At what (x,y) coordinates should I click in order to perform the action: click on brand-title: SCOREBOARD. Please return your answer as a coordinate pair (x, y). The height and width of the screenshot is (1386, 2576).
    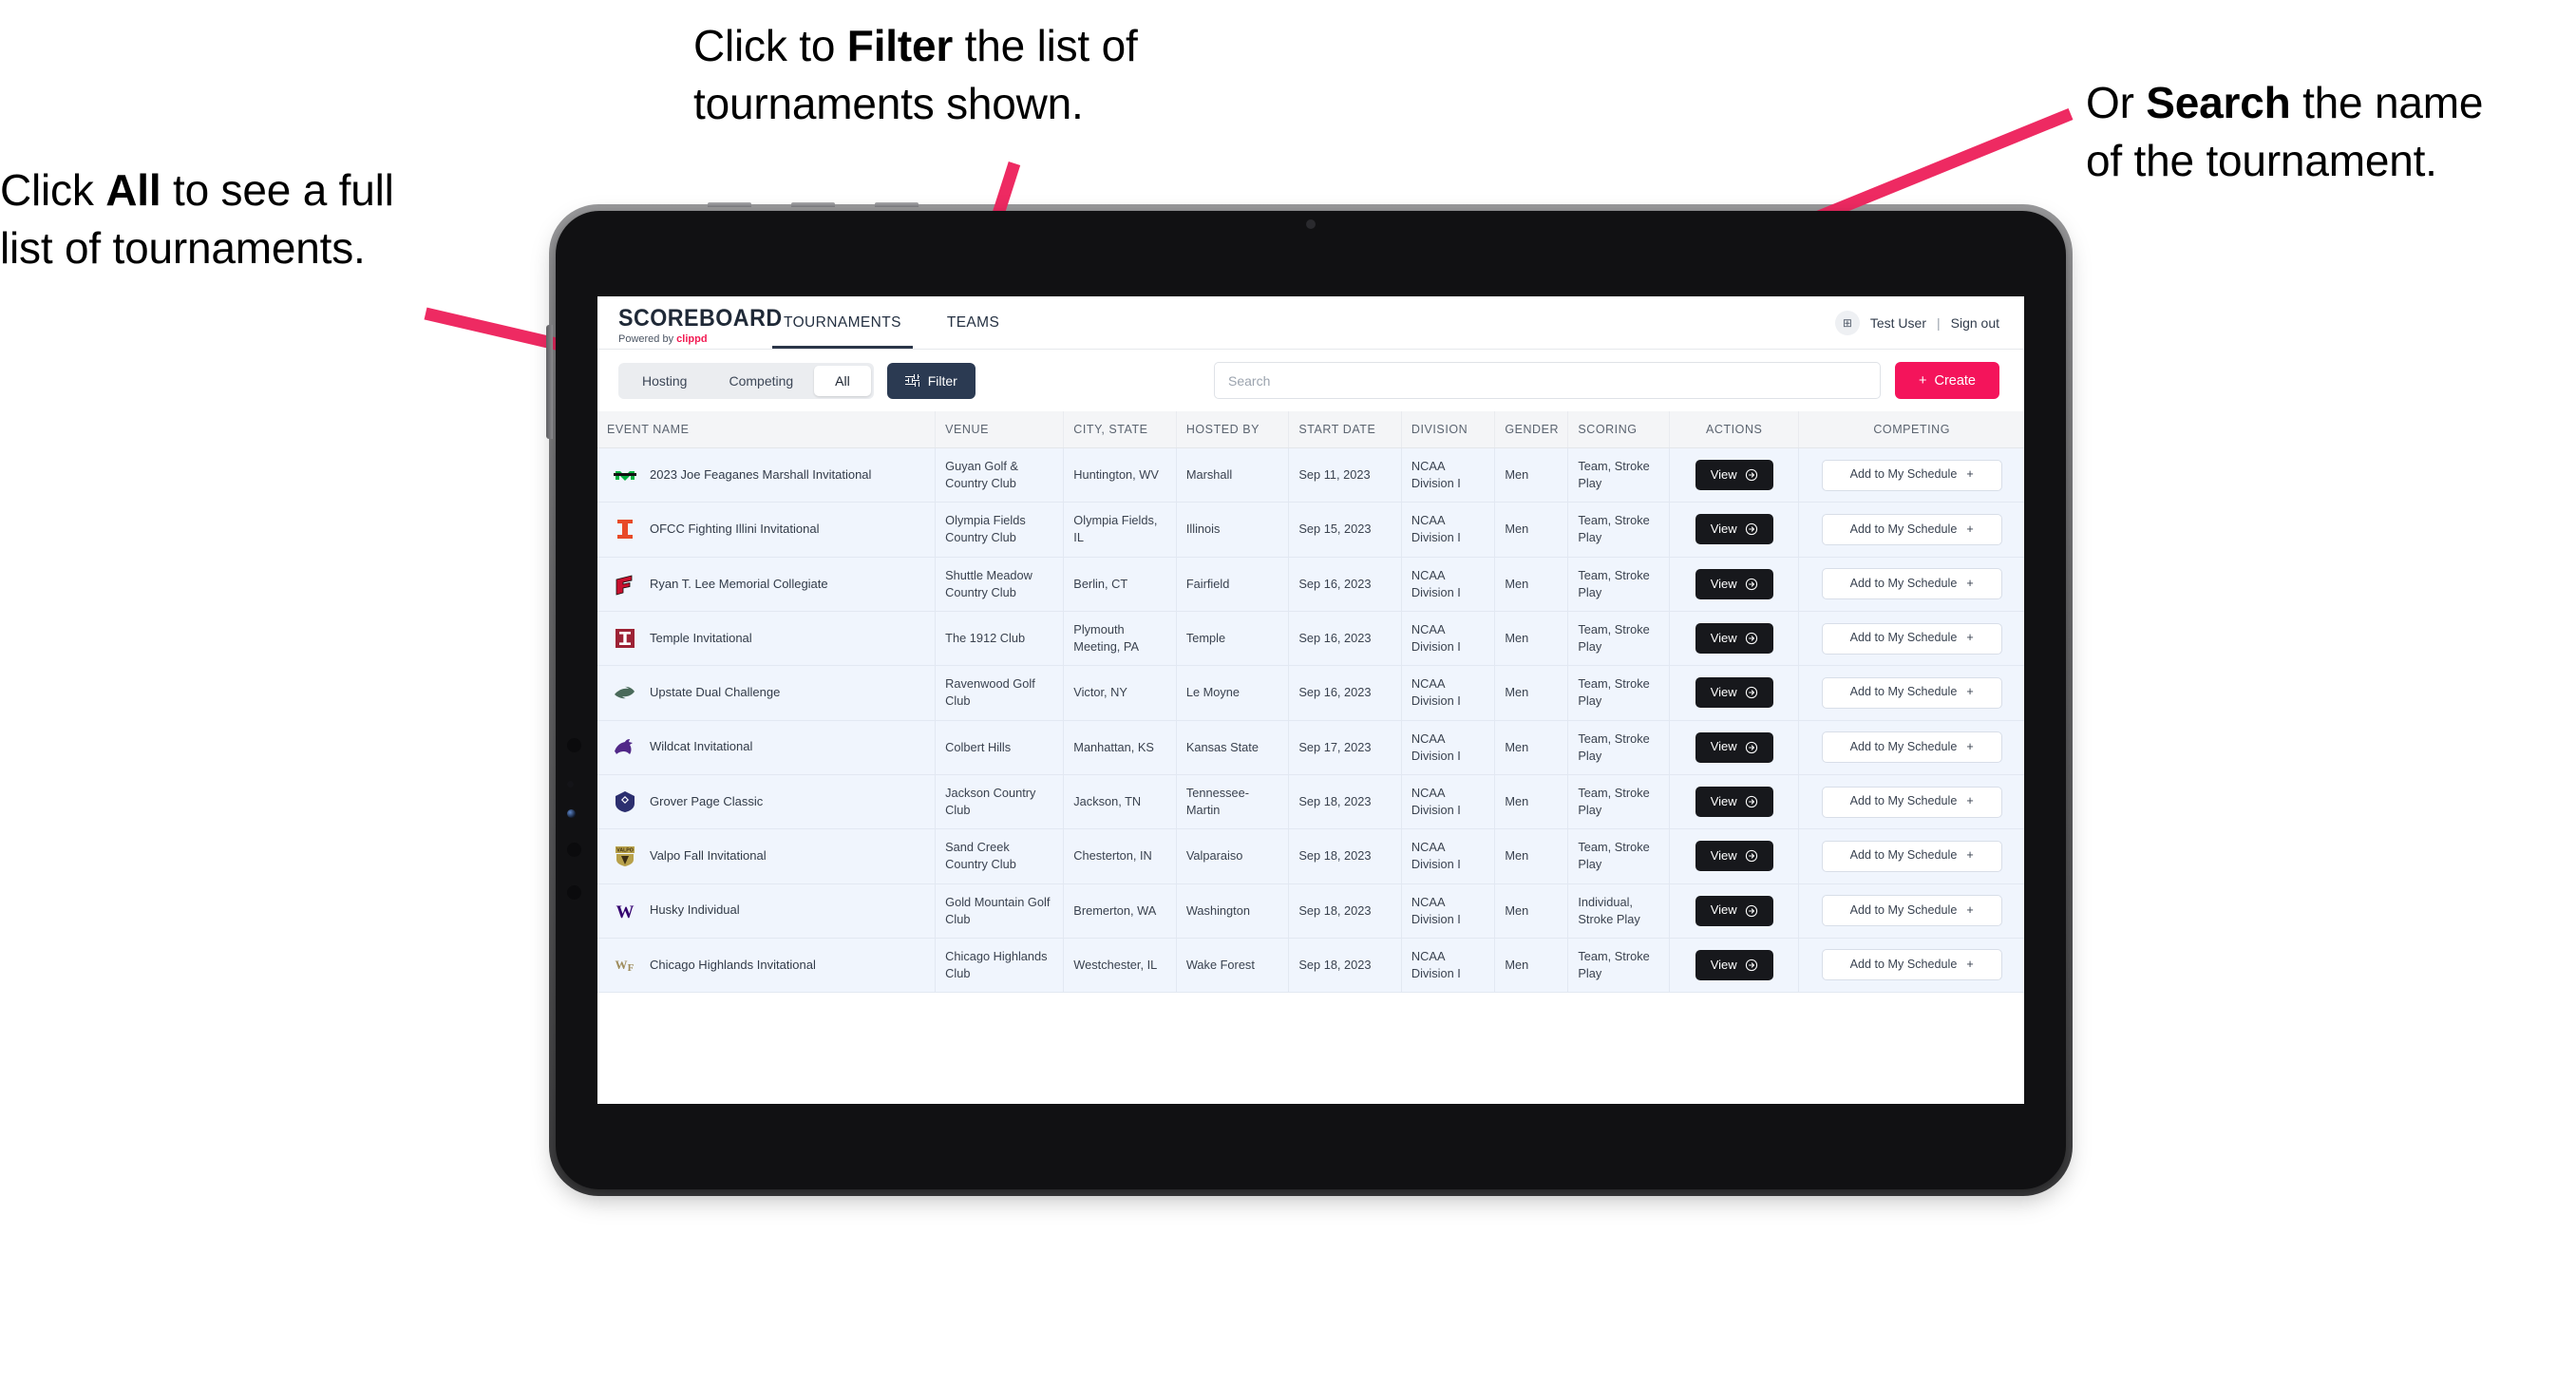
    Looking at the image, I should click on (700, 318).